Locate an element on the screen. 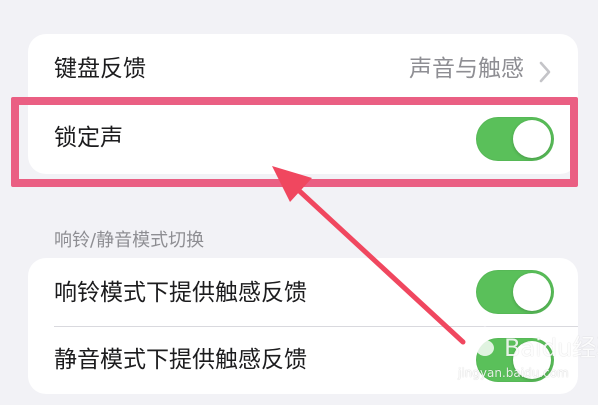  lock-sound-toggle is located at coordinates (515, 139).